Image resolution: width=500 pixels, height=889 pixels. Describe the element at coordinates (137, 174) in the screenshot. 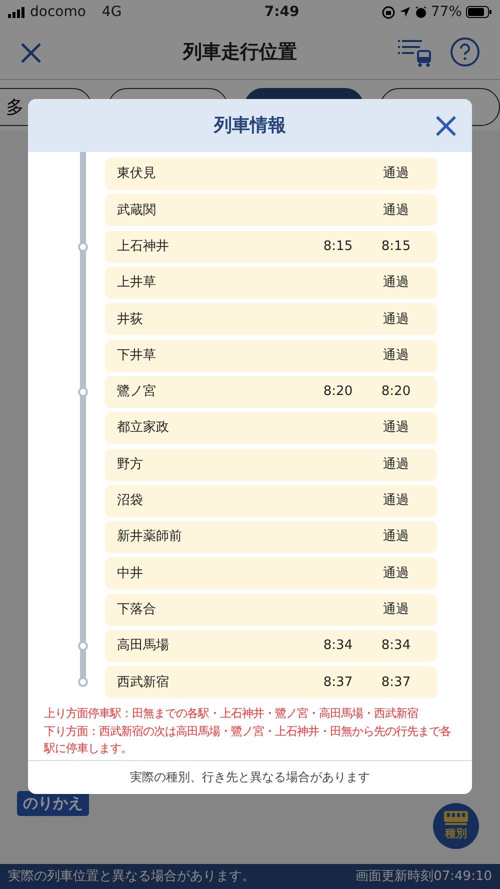

I see `station-name: 東伏見` at that location.